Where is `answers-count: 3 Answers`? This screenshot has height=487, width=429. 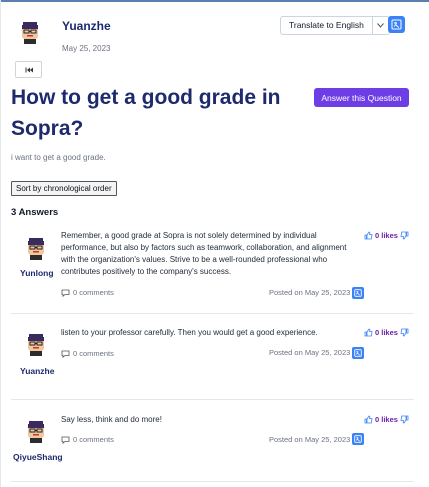 answers-count: 3 Answers is located at coordinates (35, 212).